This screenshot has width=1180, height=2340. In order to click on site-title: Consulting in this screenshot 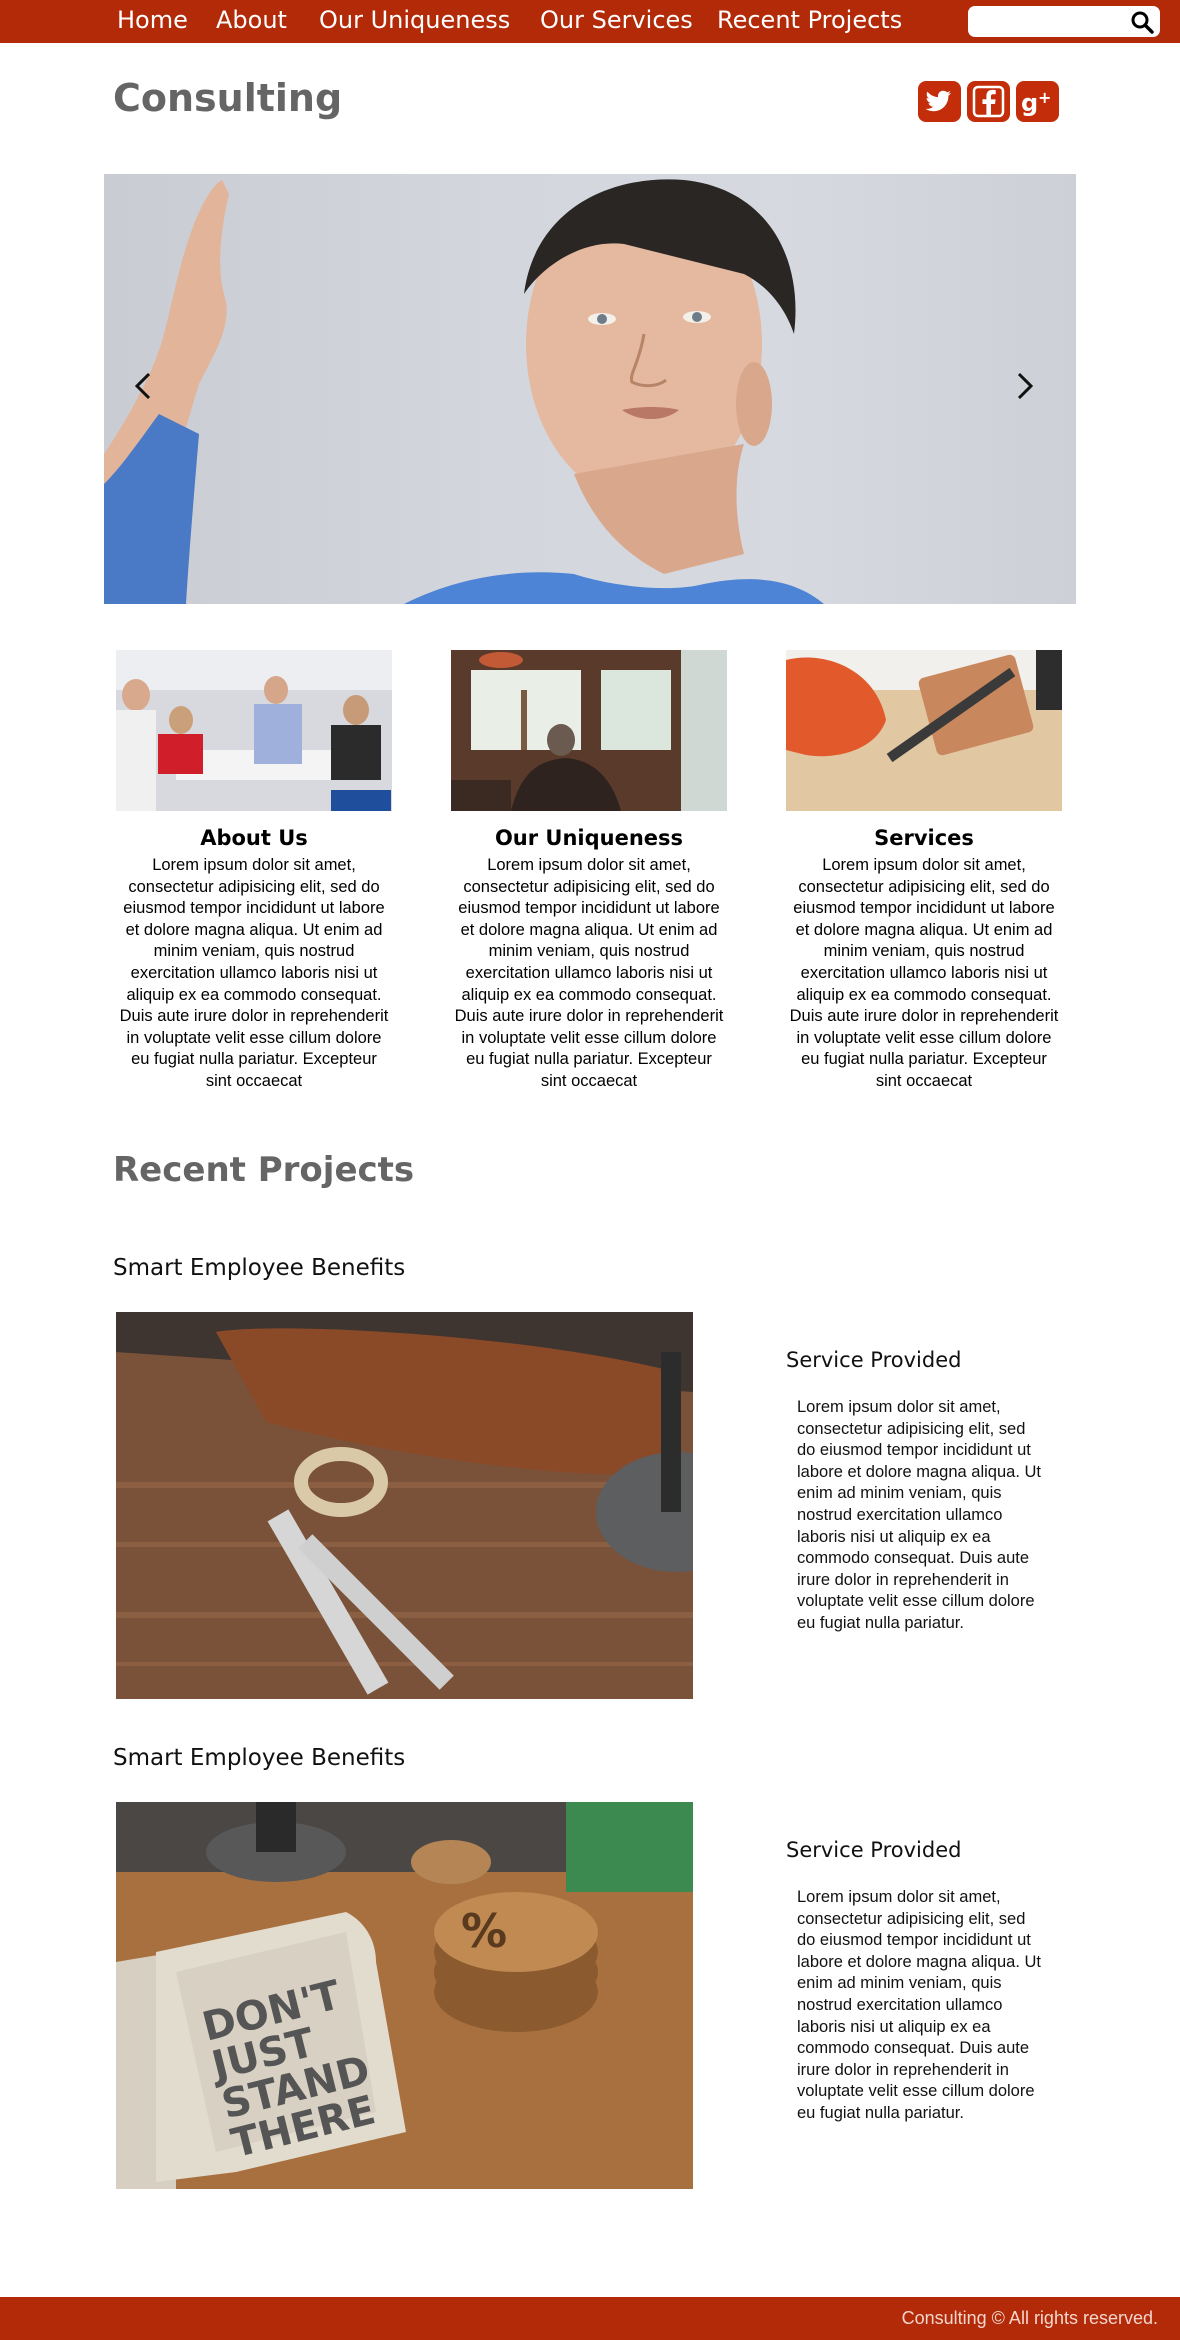, I will do `click(228, 98)`.